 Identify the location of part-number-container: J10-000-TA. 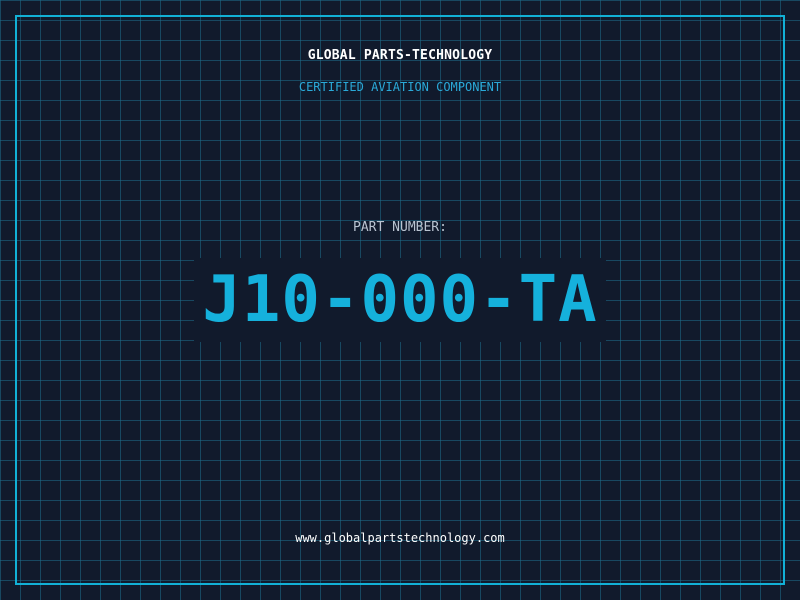
(400, 300).